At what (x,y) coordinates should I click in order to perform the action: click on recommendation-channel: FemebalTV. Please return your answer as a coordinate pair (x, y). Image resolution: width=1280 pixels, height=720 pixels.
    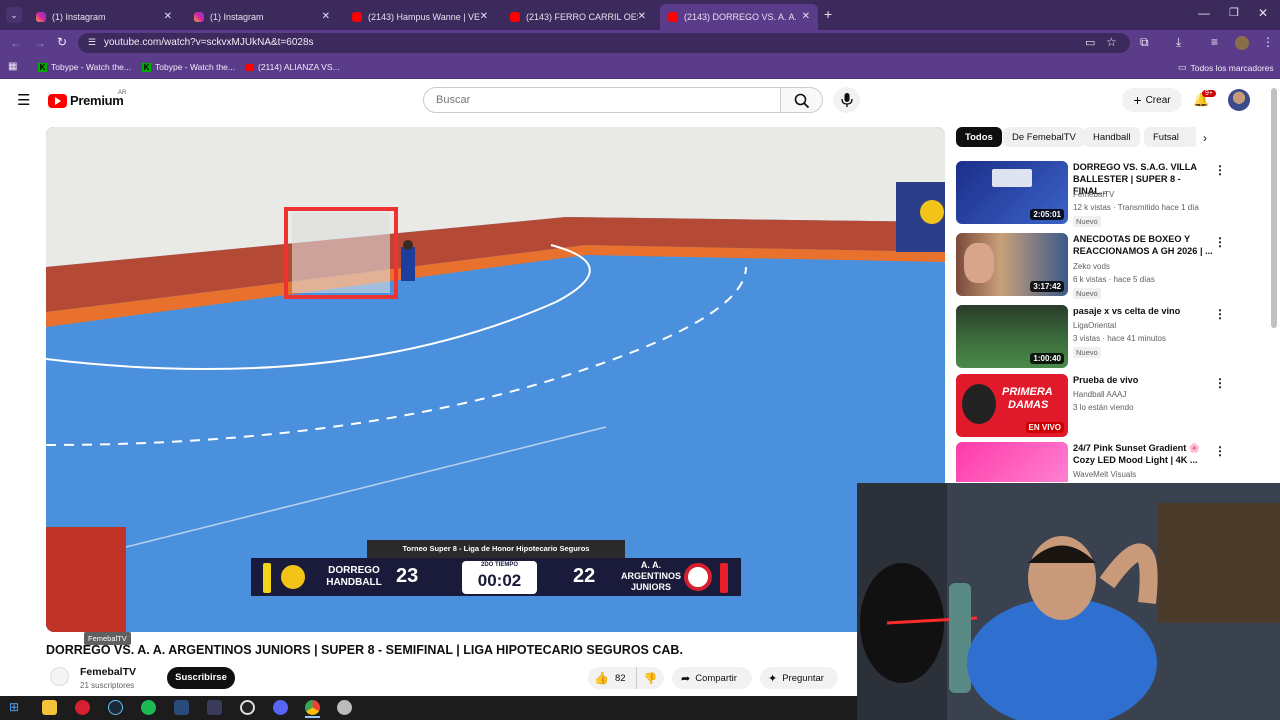
    Looking at the image, I should click on (1094, 194).